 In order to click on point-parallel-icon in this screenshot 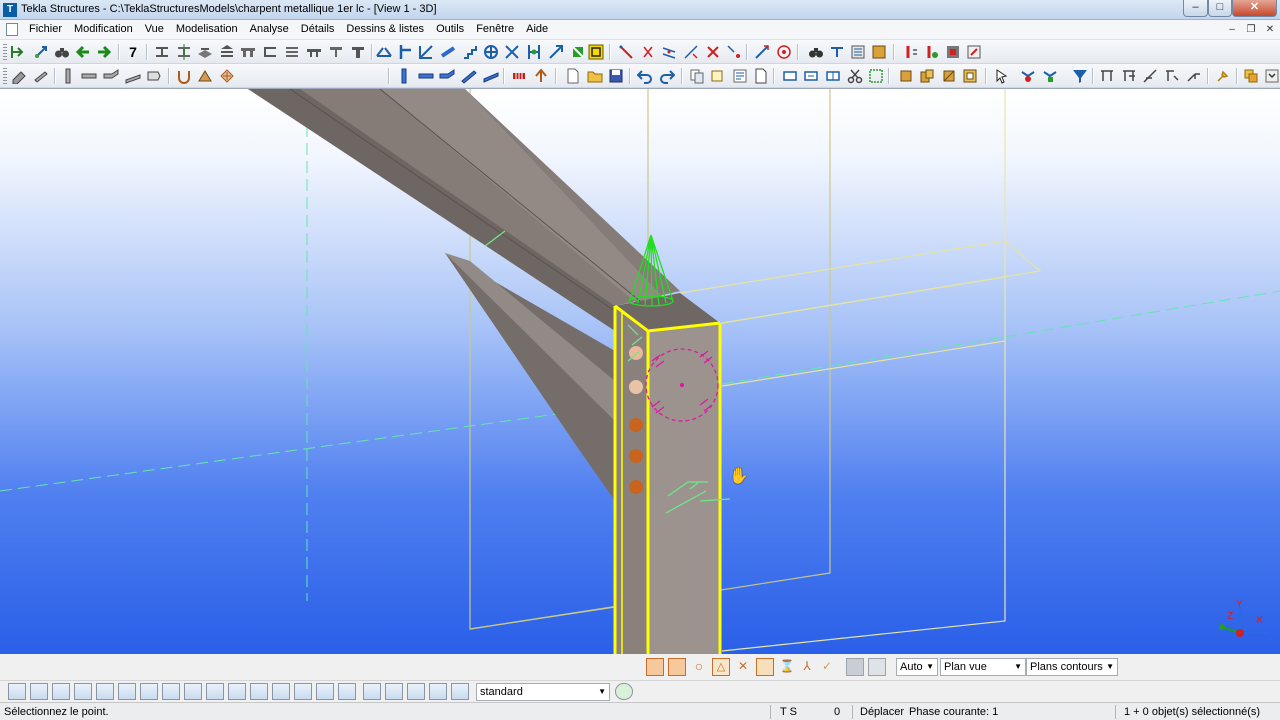, I will do `click(669, 52)`.